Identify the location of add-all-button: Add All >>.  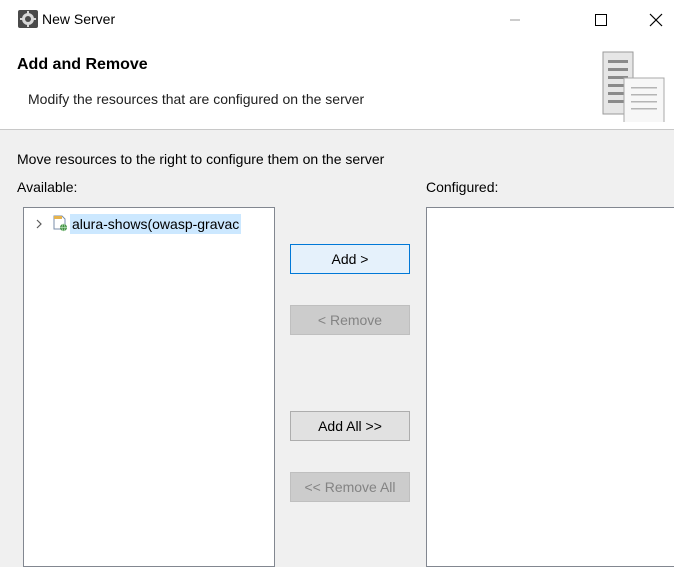
(350, 426).